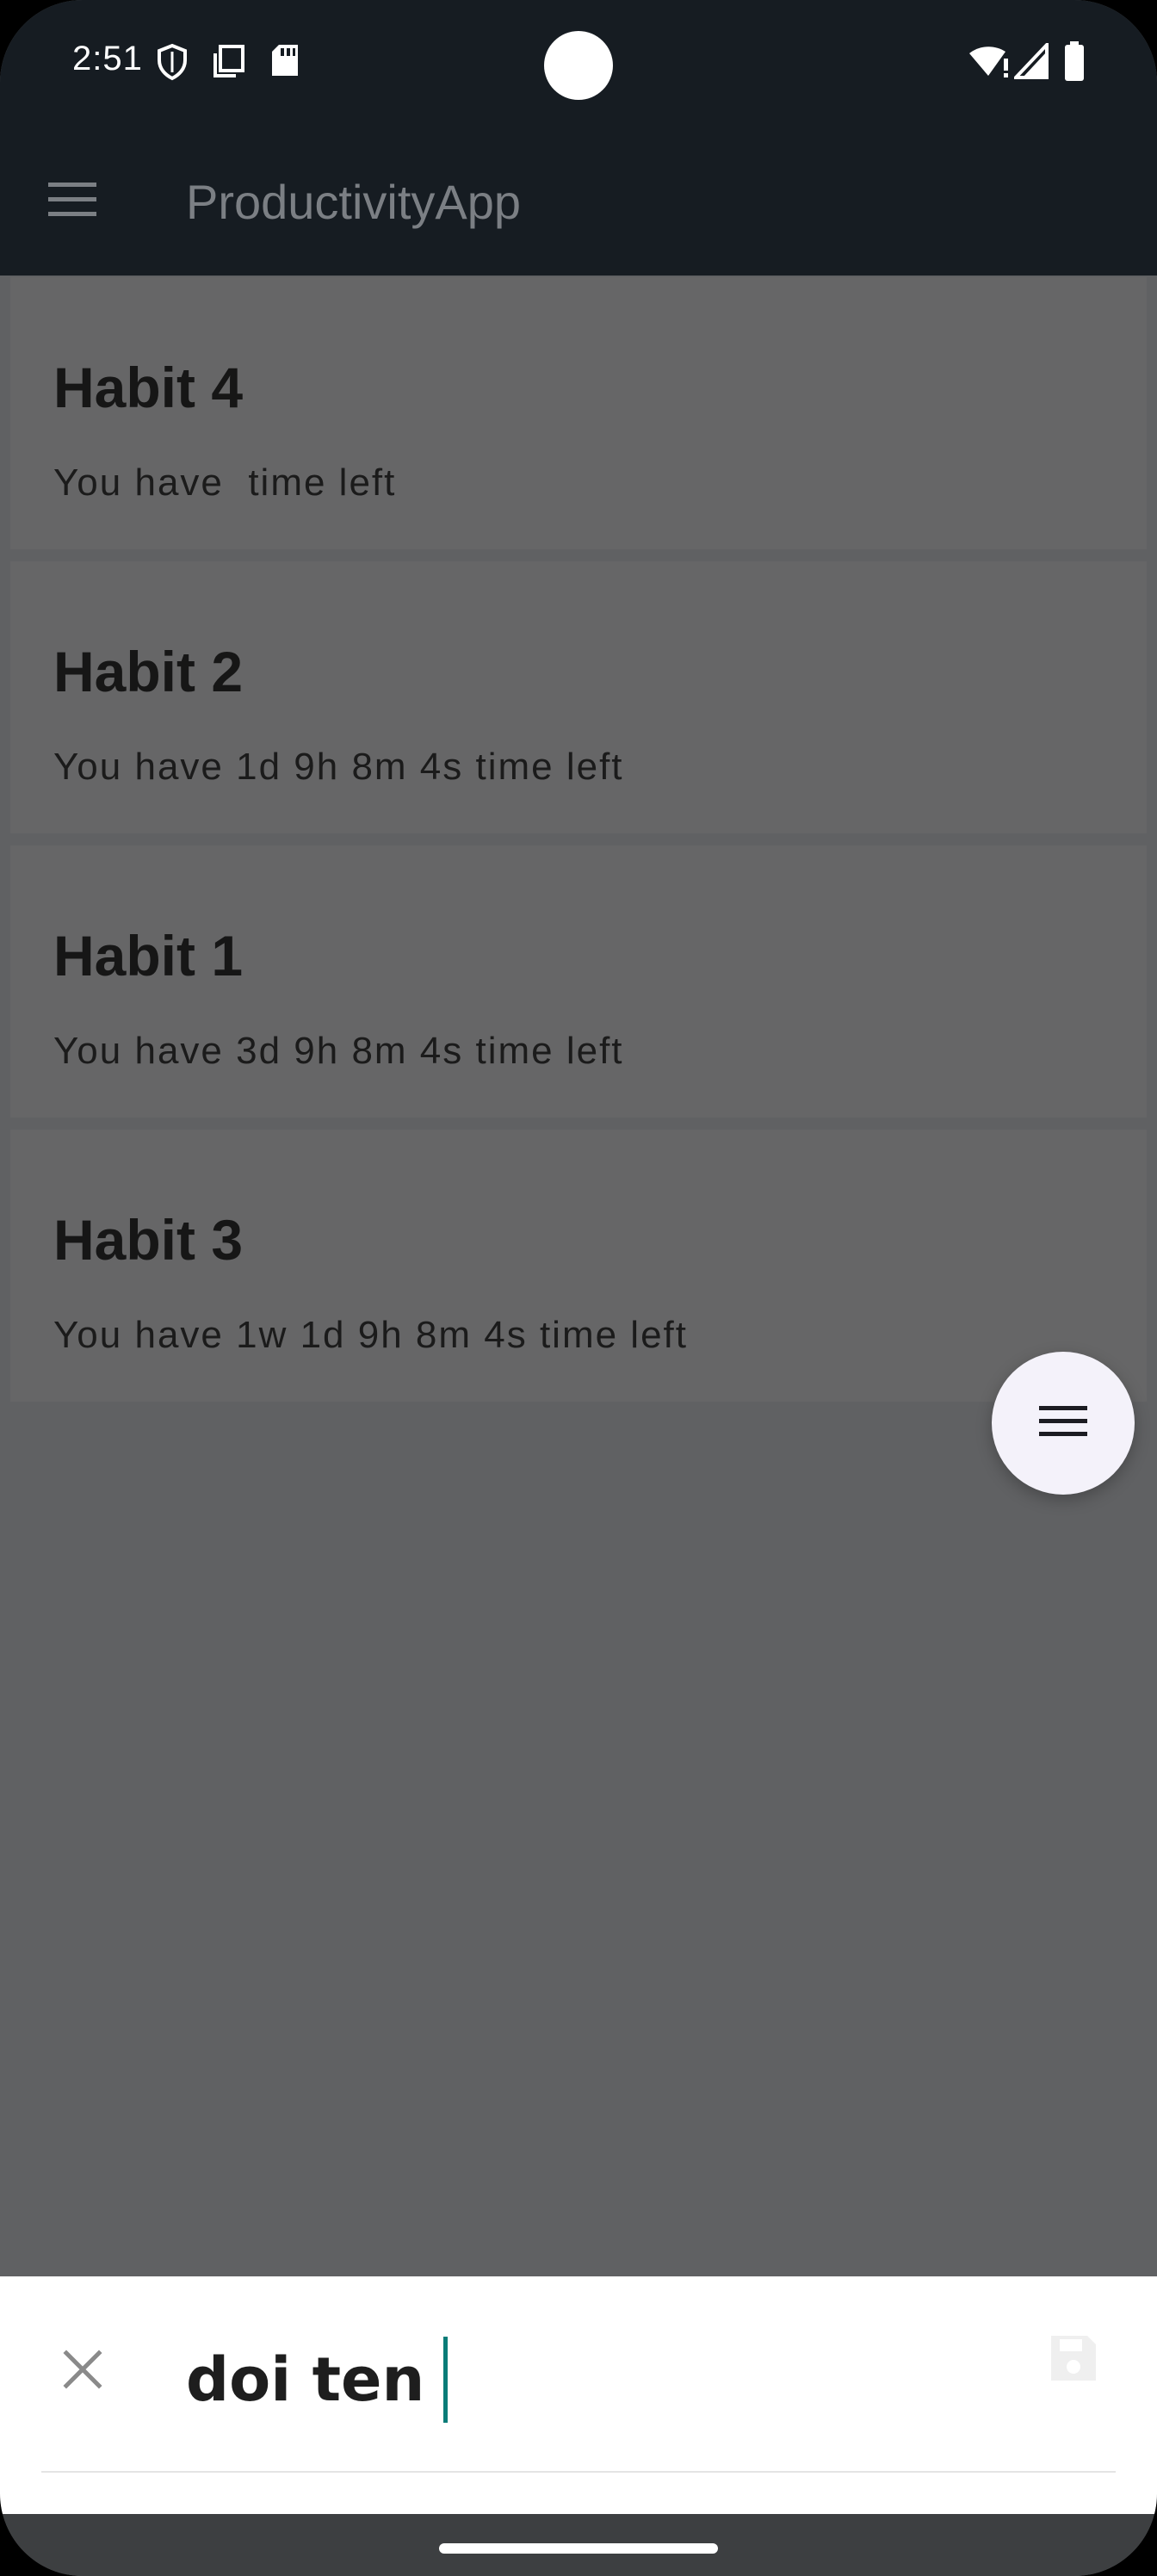 The height and width of the screenshot is (2576, 1157). I want to click on habit-name-input: doi ten, so click(590, 2380).